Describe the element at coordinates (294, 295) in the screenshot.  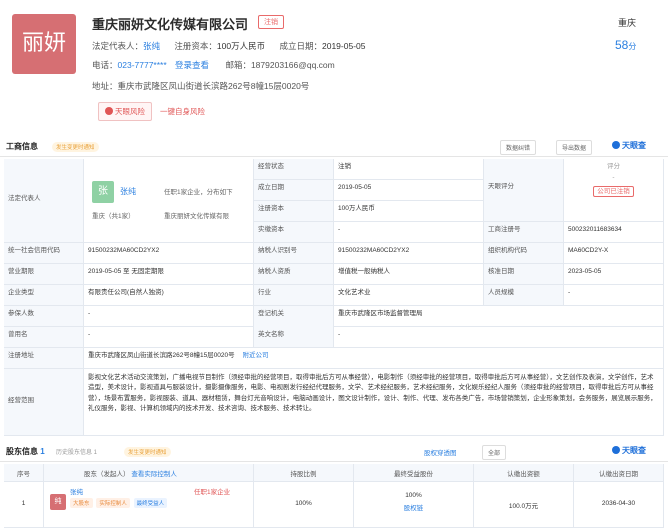
I see `industry-label: 行业` at that location.